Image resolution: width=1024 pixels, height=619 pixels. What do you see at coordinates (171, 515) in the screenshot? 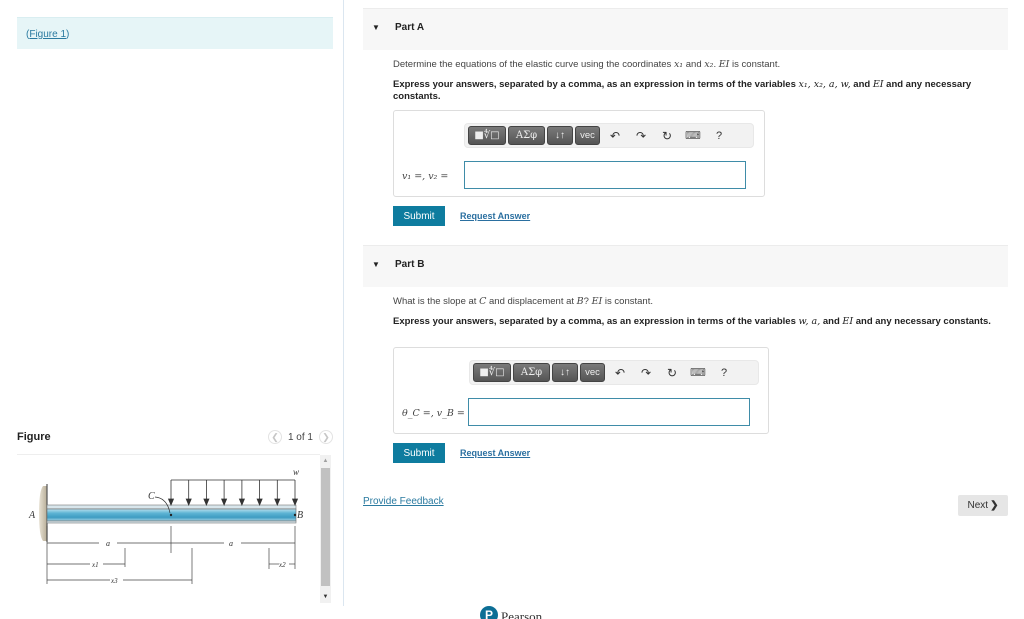
I see `point-c` at bounding box center [171, 515].